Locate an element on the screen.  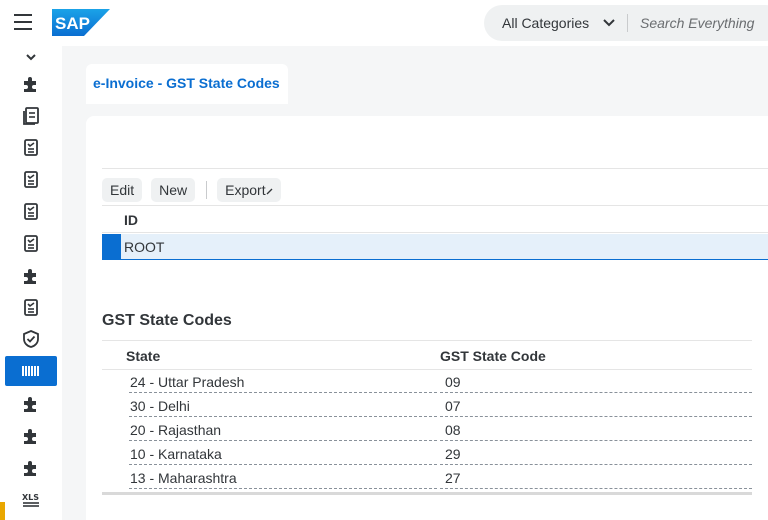
search-input is located at coordinates (704, 23).